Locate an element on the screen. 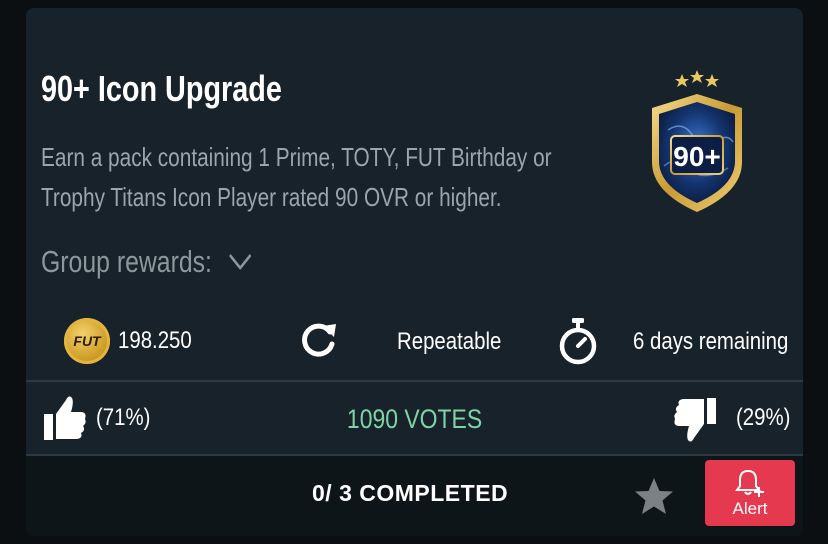 The image size is (828, 544). completion-status: 0/ 3 COMPLETED is located at coordinates (410, 493).